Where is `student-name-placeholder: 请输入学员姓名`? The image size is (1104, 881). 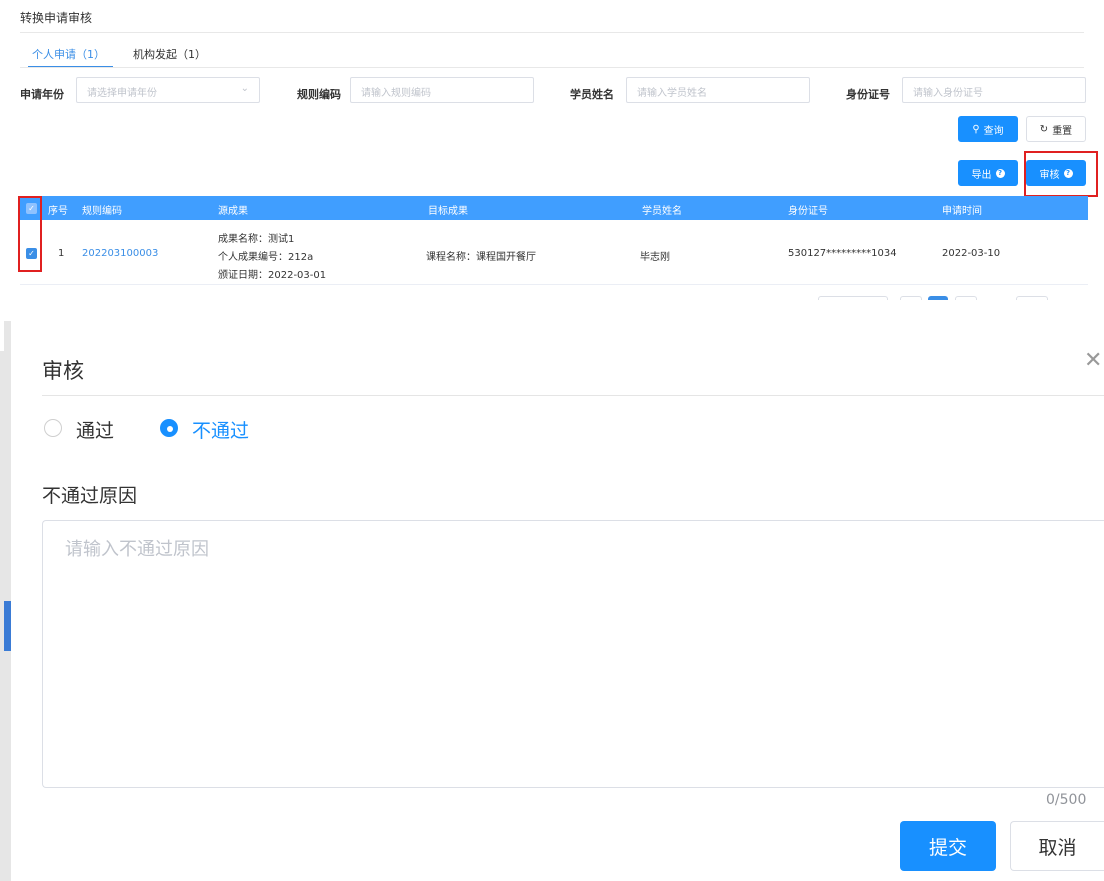 student-name-placeholder: 请输入学员姓名 is located at coordinates (672, 93).